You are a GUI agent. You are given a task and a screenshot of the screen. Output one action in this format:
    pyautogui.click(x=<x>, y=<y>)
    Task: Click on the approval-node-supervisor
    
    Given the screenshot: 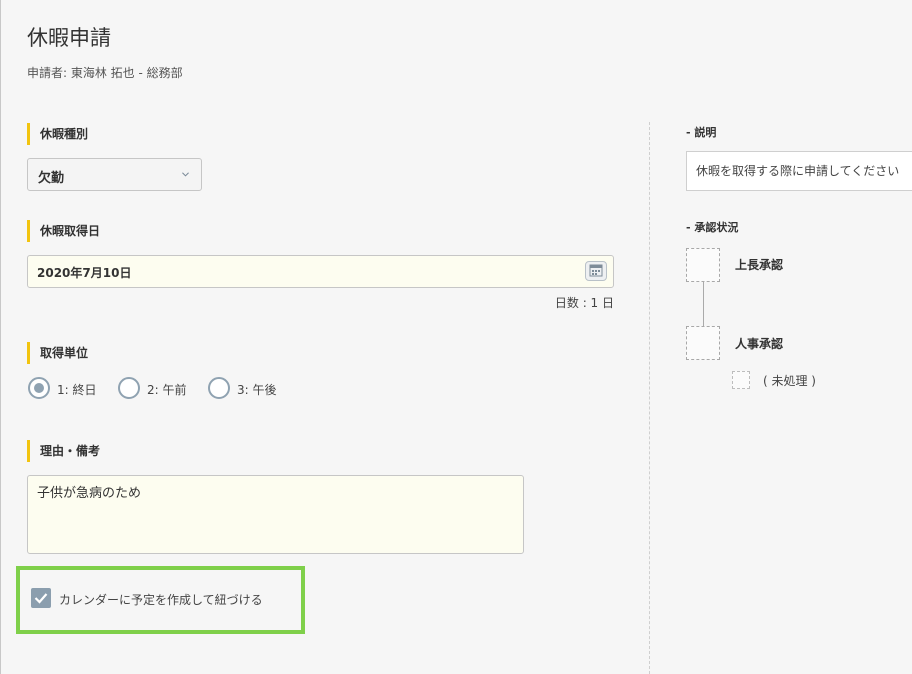 What is the action you would take?
    pyautogui.click(x=703, y=265)
    